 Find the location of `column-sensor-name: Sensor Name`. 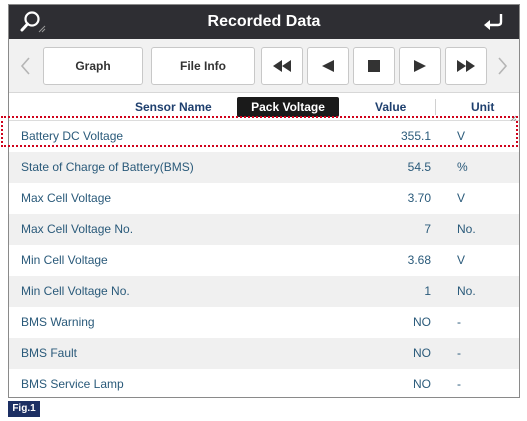

column-sensor-name: Sensor Name is located at coordinates (173, 107).